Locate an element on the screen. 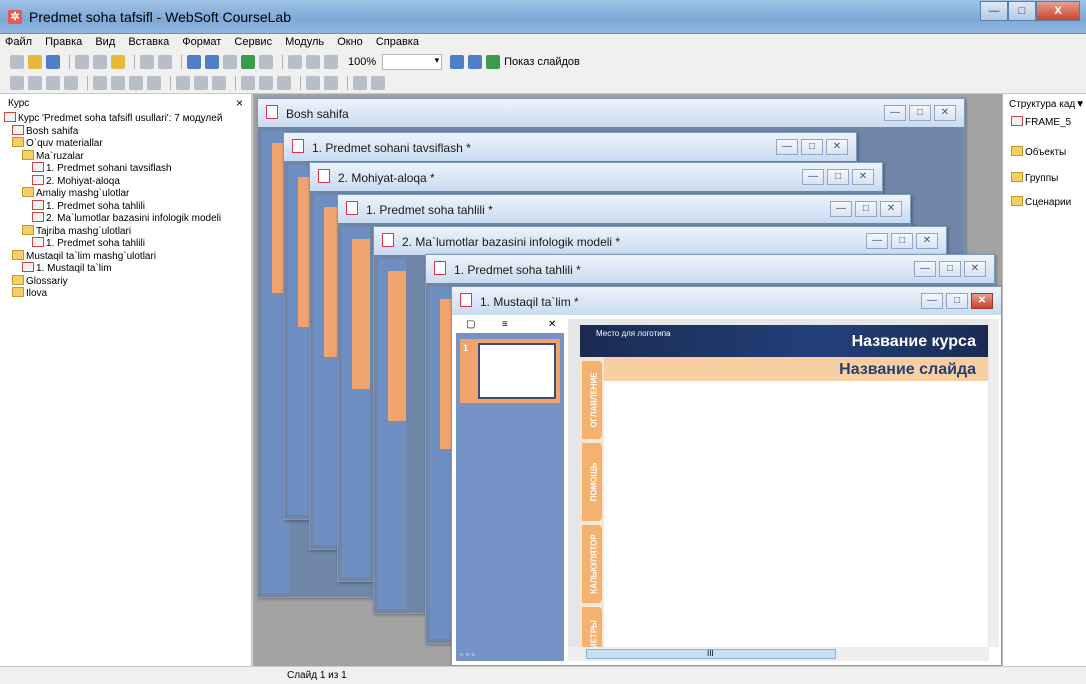 The image size is (1086, 684). pointer-icon is located at coordinates (266, 62).